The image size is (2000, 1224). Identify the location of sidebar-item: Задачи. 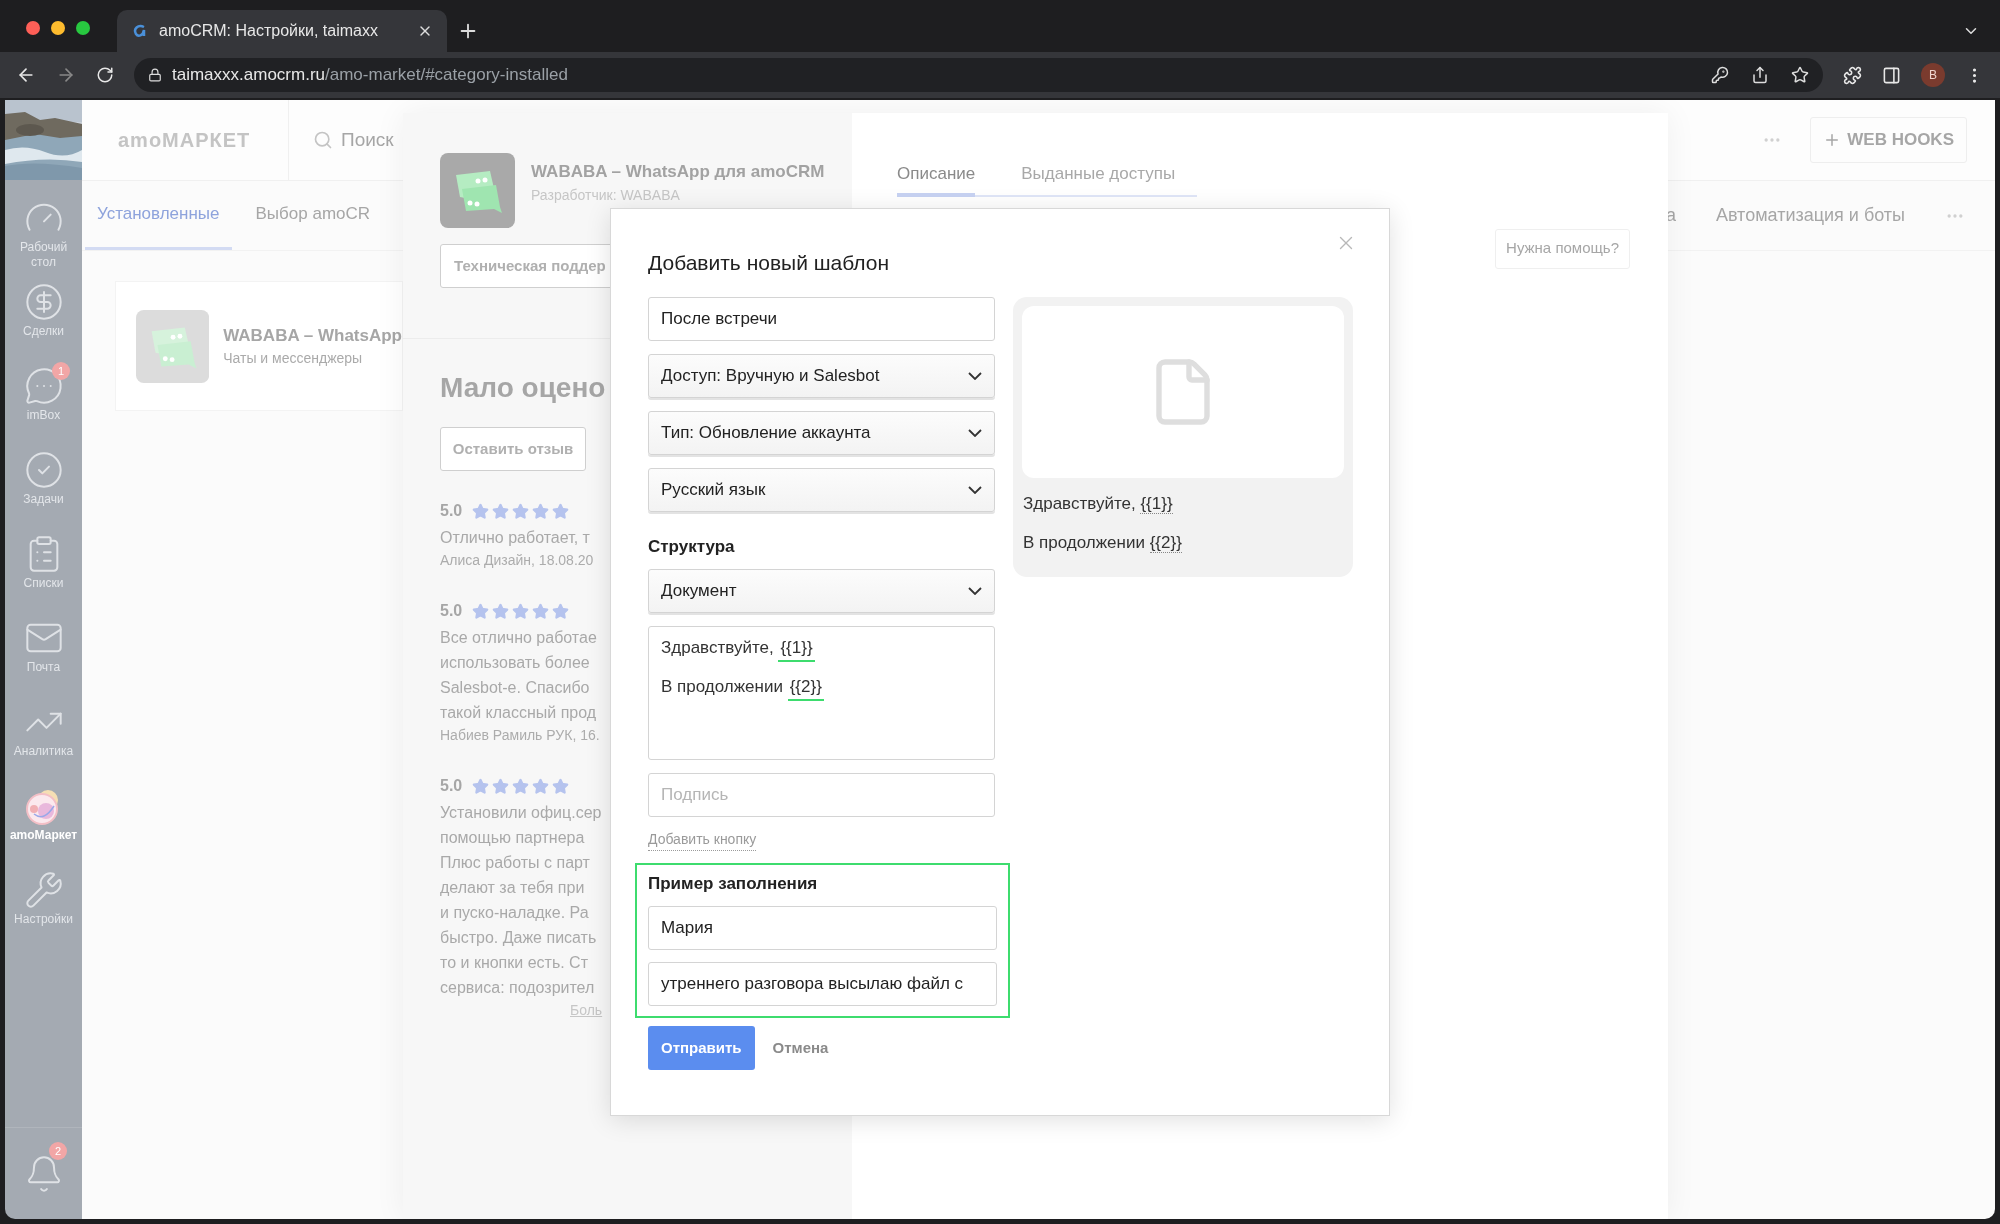
(43, 488).